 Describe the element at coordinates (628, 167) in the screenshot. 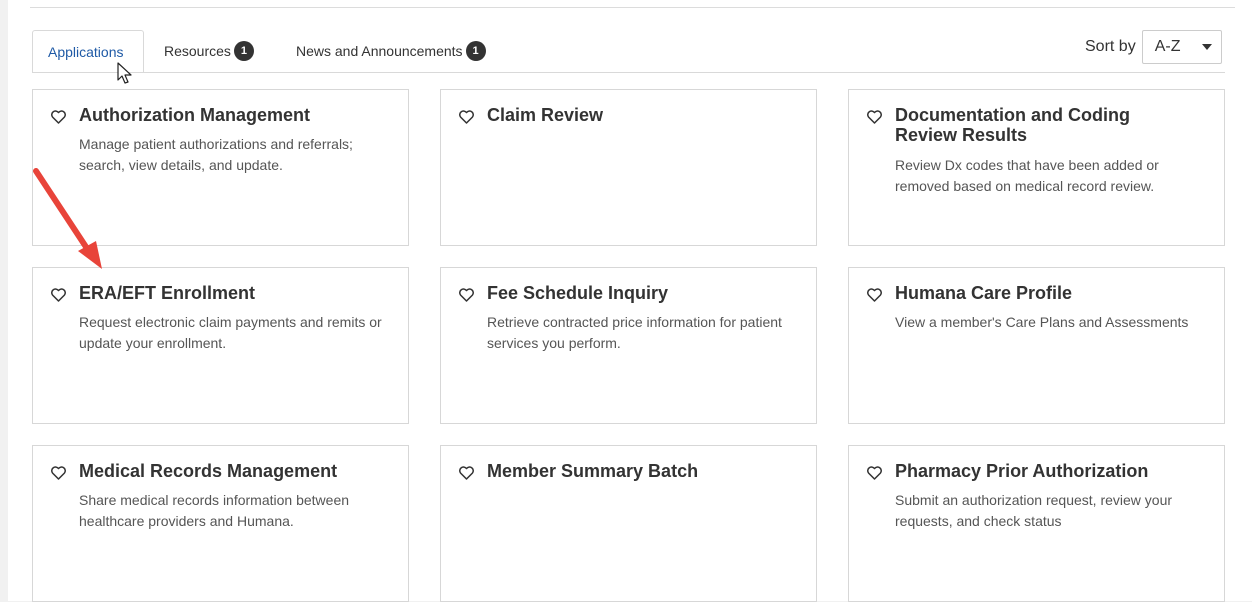

I see `app-card-claim-review: Claim Review` at that location.